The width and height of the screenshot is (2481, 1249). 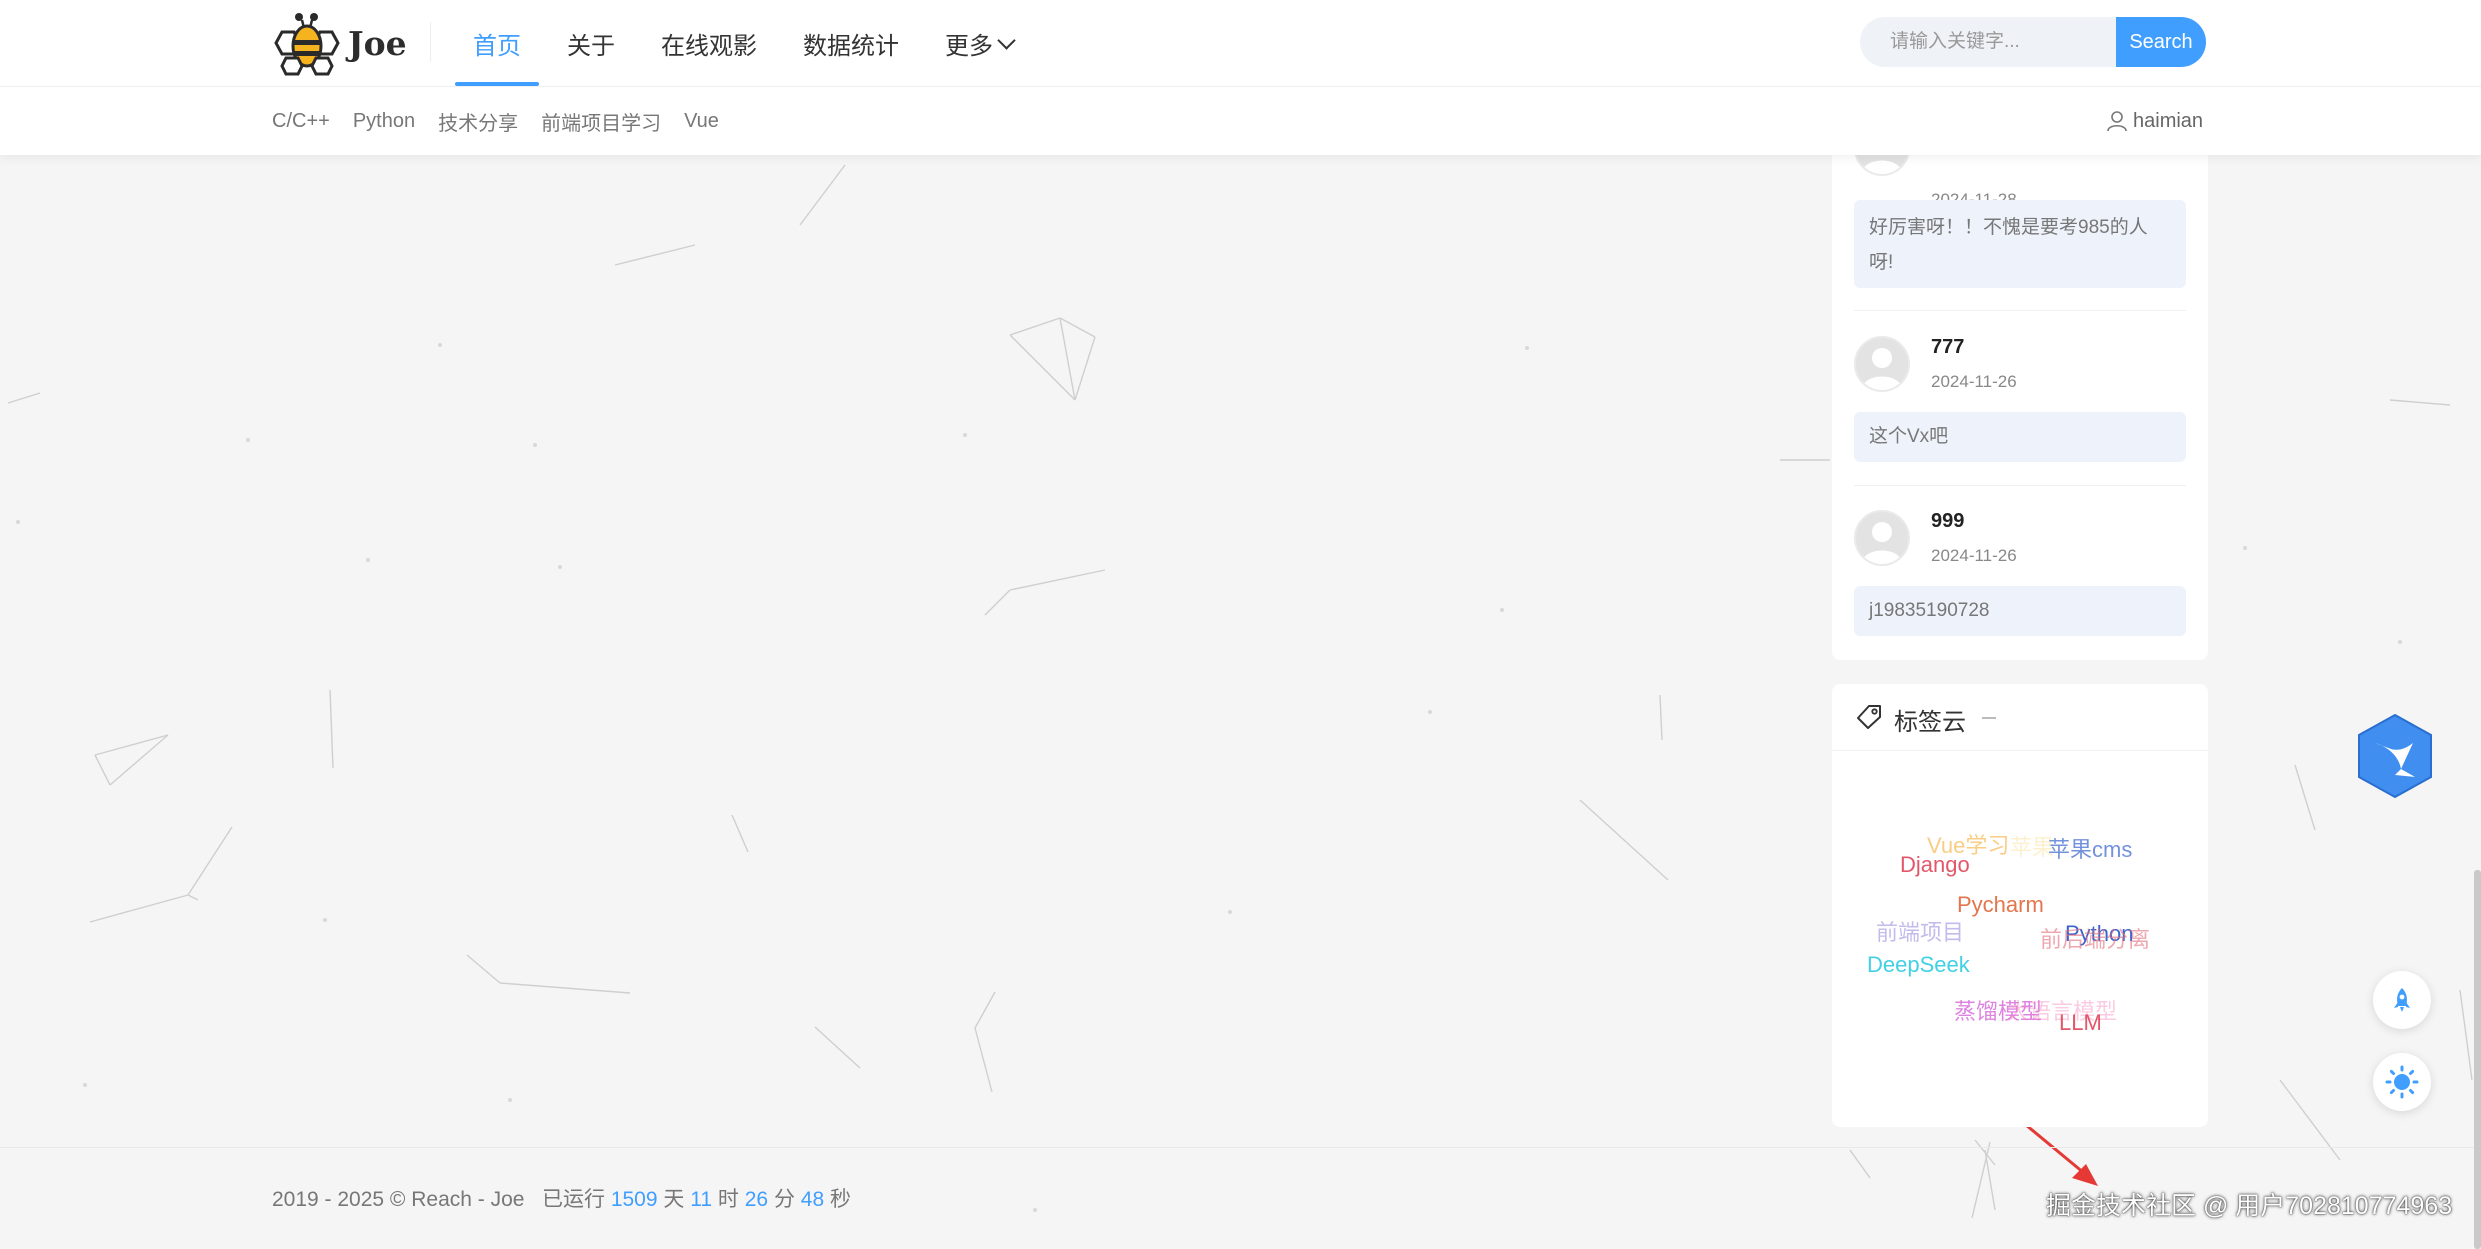 I want to click on tag-item: DeepSeek, so click(x=1918, y=965).